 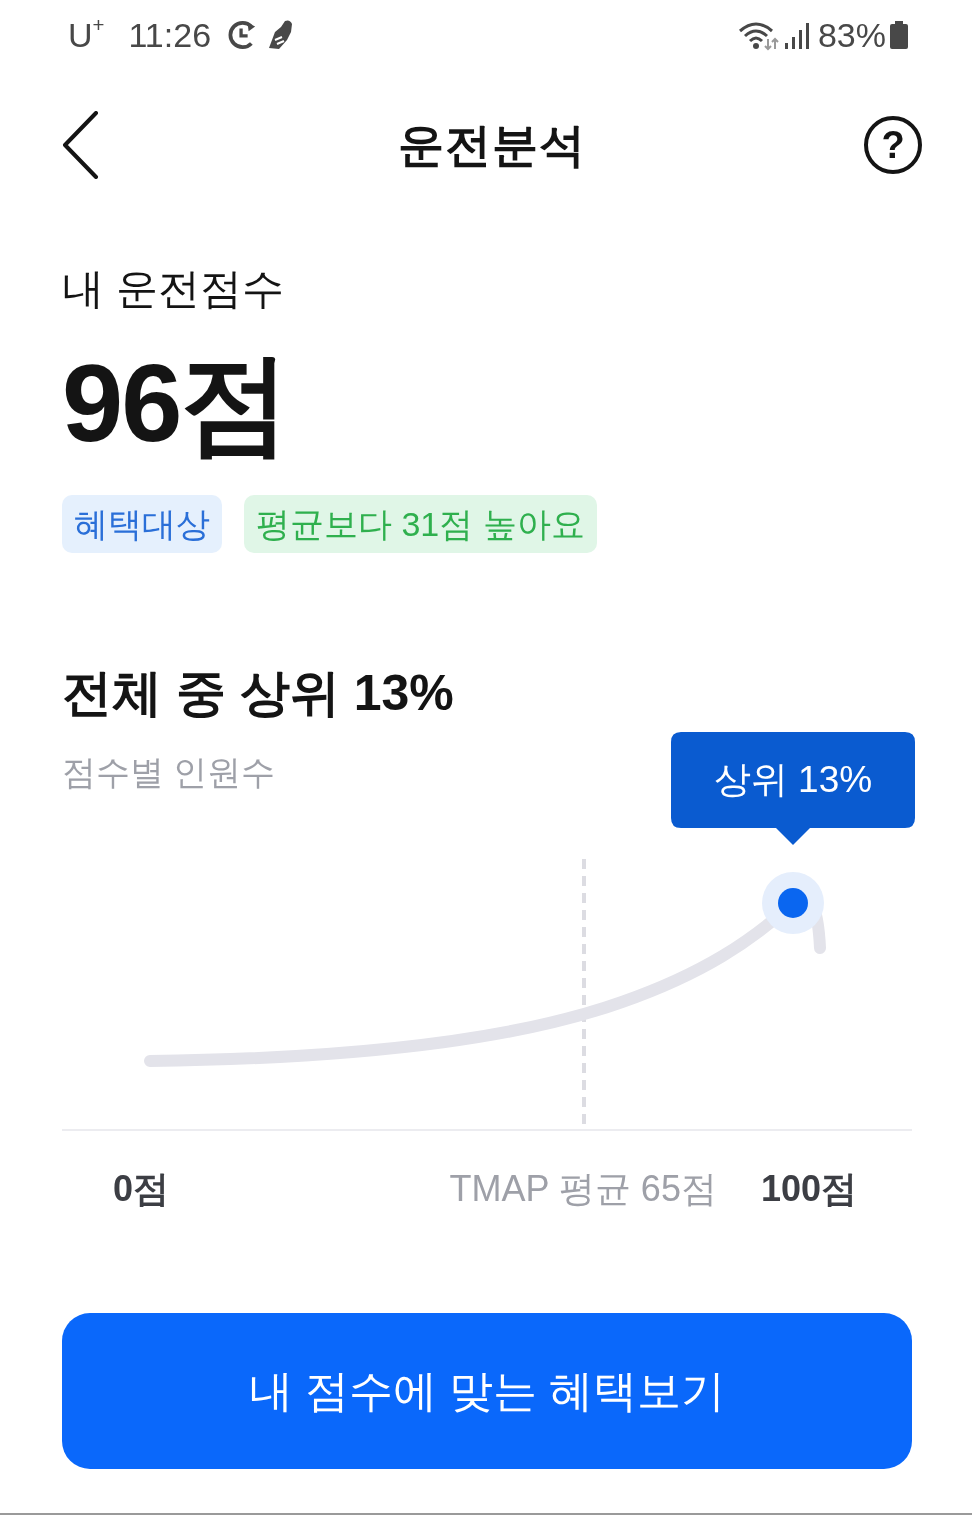 What do you see at coordinates (242, 35) in the screenshot?
I see `clock-icon` at bounding box center [242, 35].